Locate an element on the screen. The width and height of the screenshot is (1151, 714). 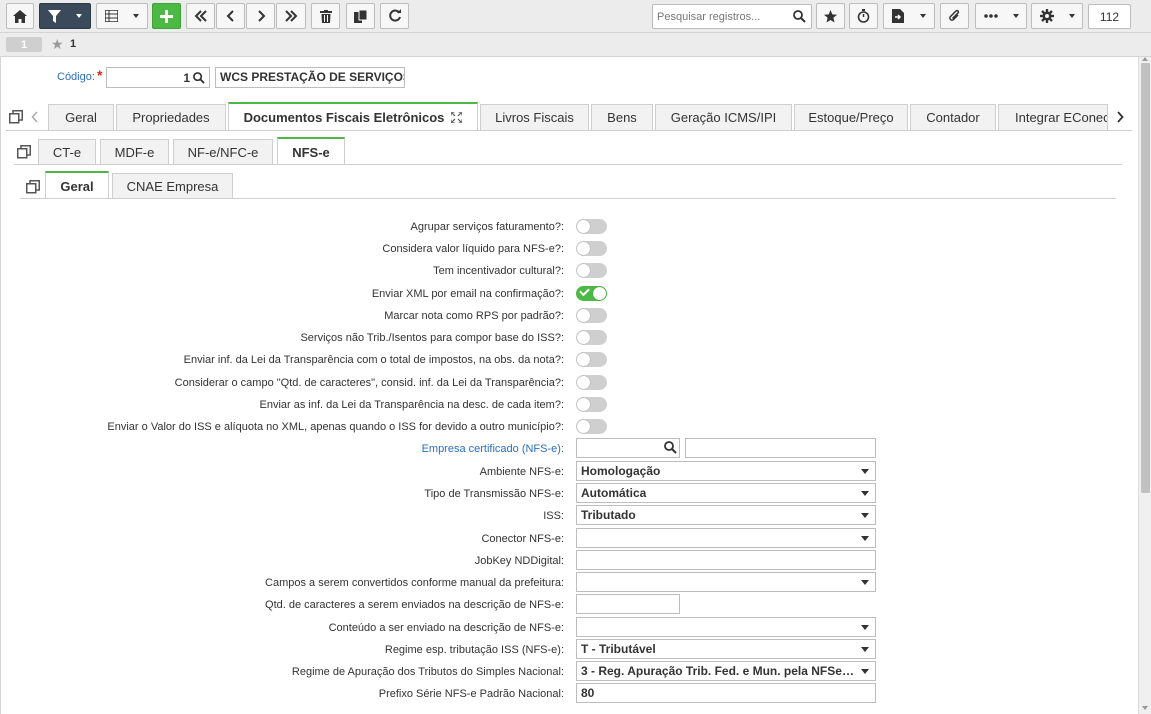
search-field is located at coordinates (732, 16).